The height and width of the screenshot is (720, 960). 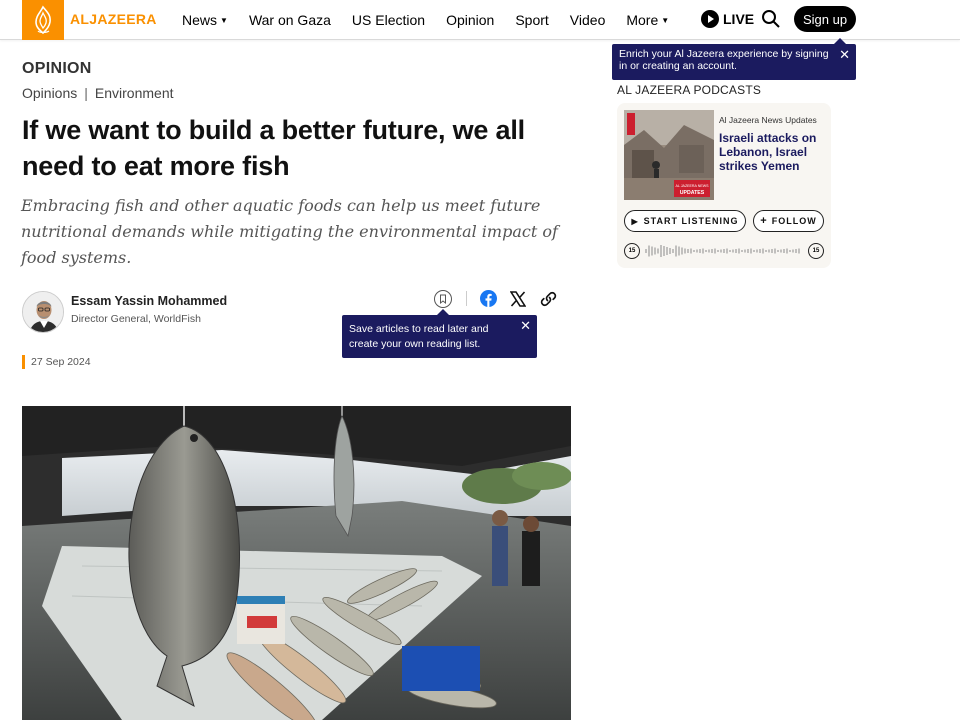 What do you see at coordinates (710, 19) in the screenshot?
I see `play-icon` at bounding box center [710, 19].